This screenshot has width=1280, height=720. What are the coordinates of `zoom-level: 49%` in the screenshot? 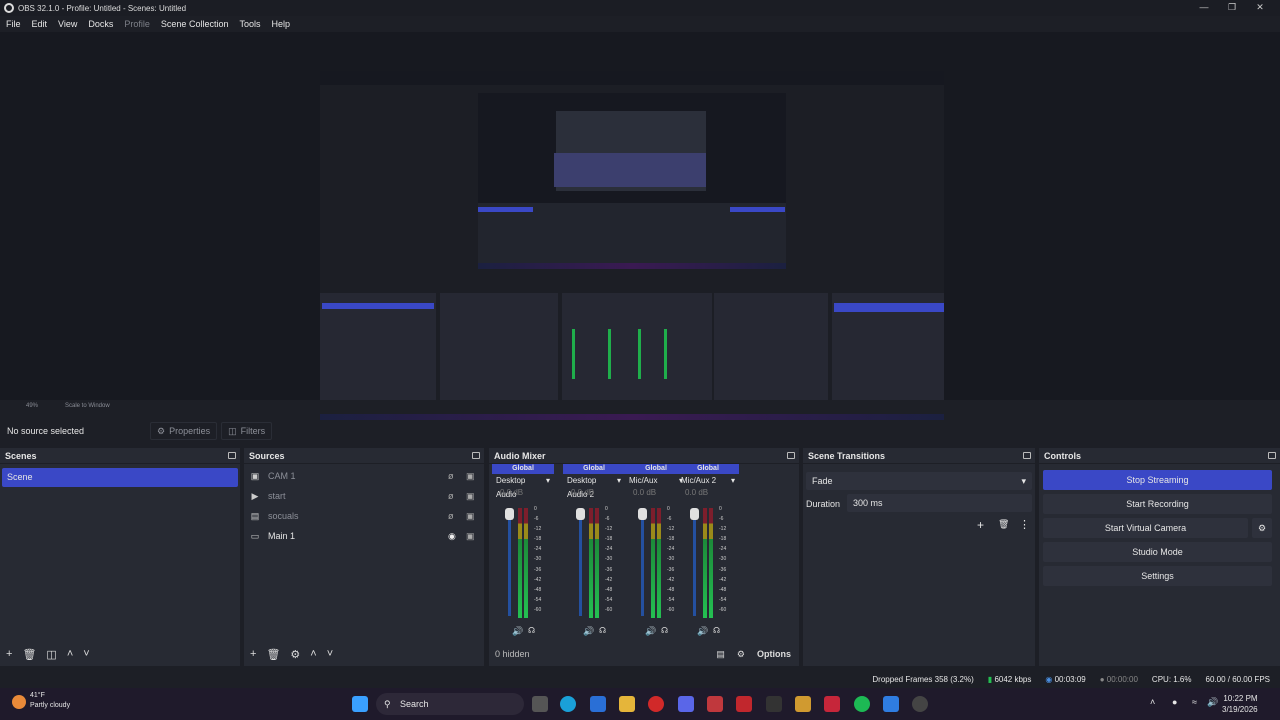 It's located at (32, 406).